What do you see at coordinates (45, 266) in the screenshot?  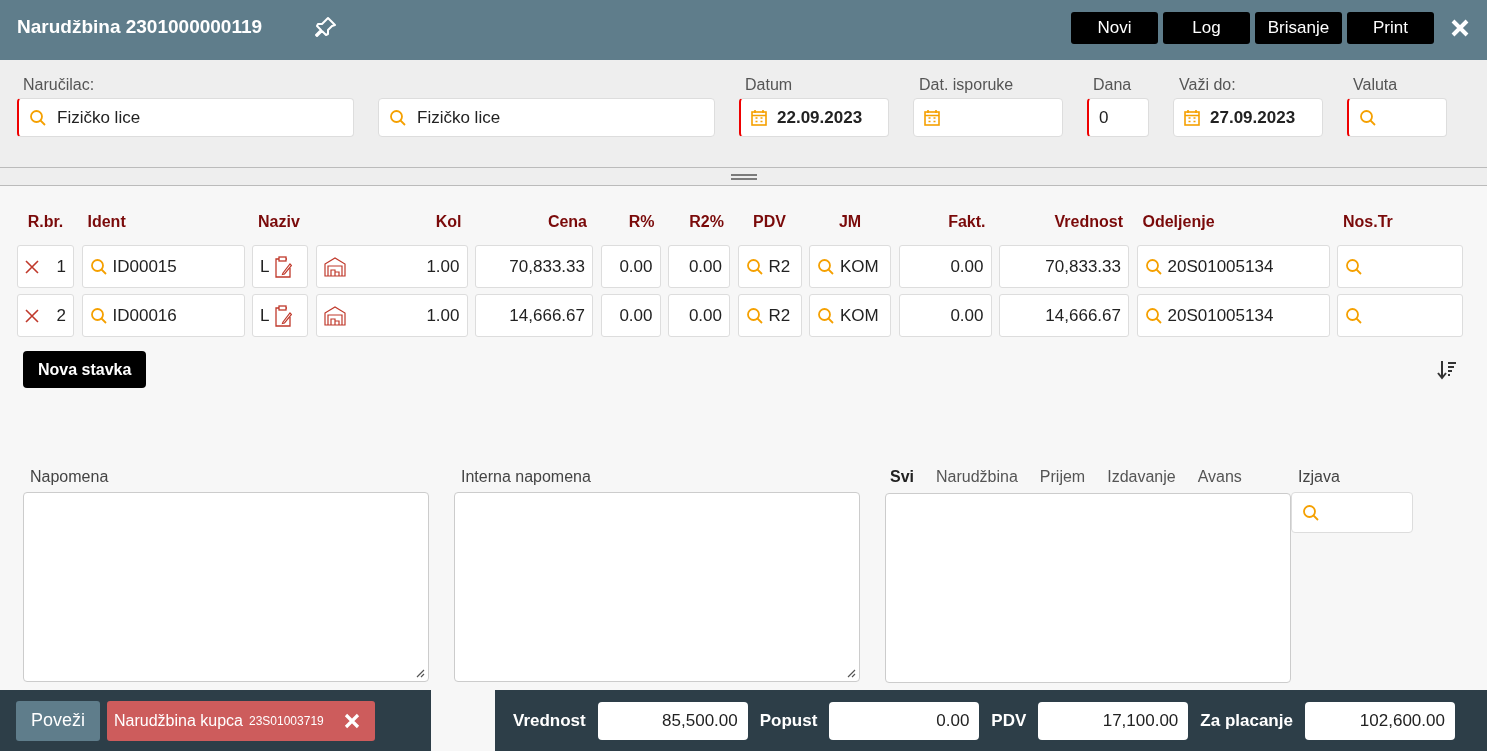 I see `table-cell: 1` at bounding box center [45, 266].